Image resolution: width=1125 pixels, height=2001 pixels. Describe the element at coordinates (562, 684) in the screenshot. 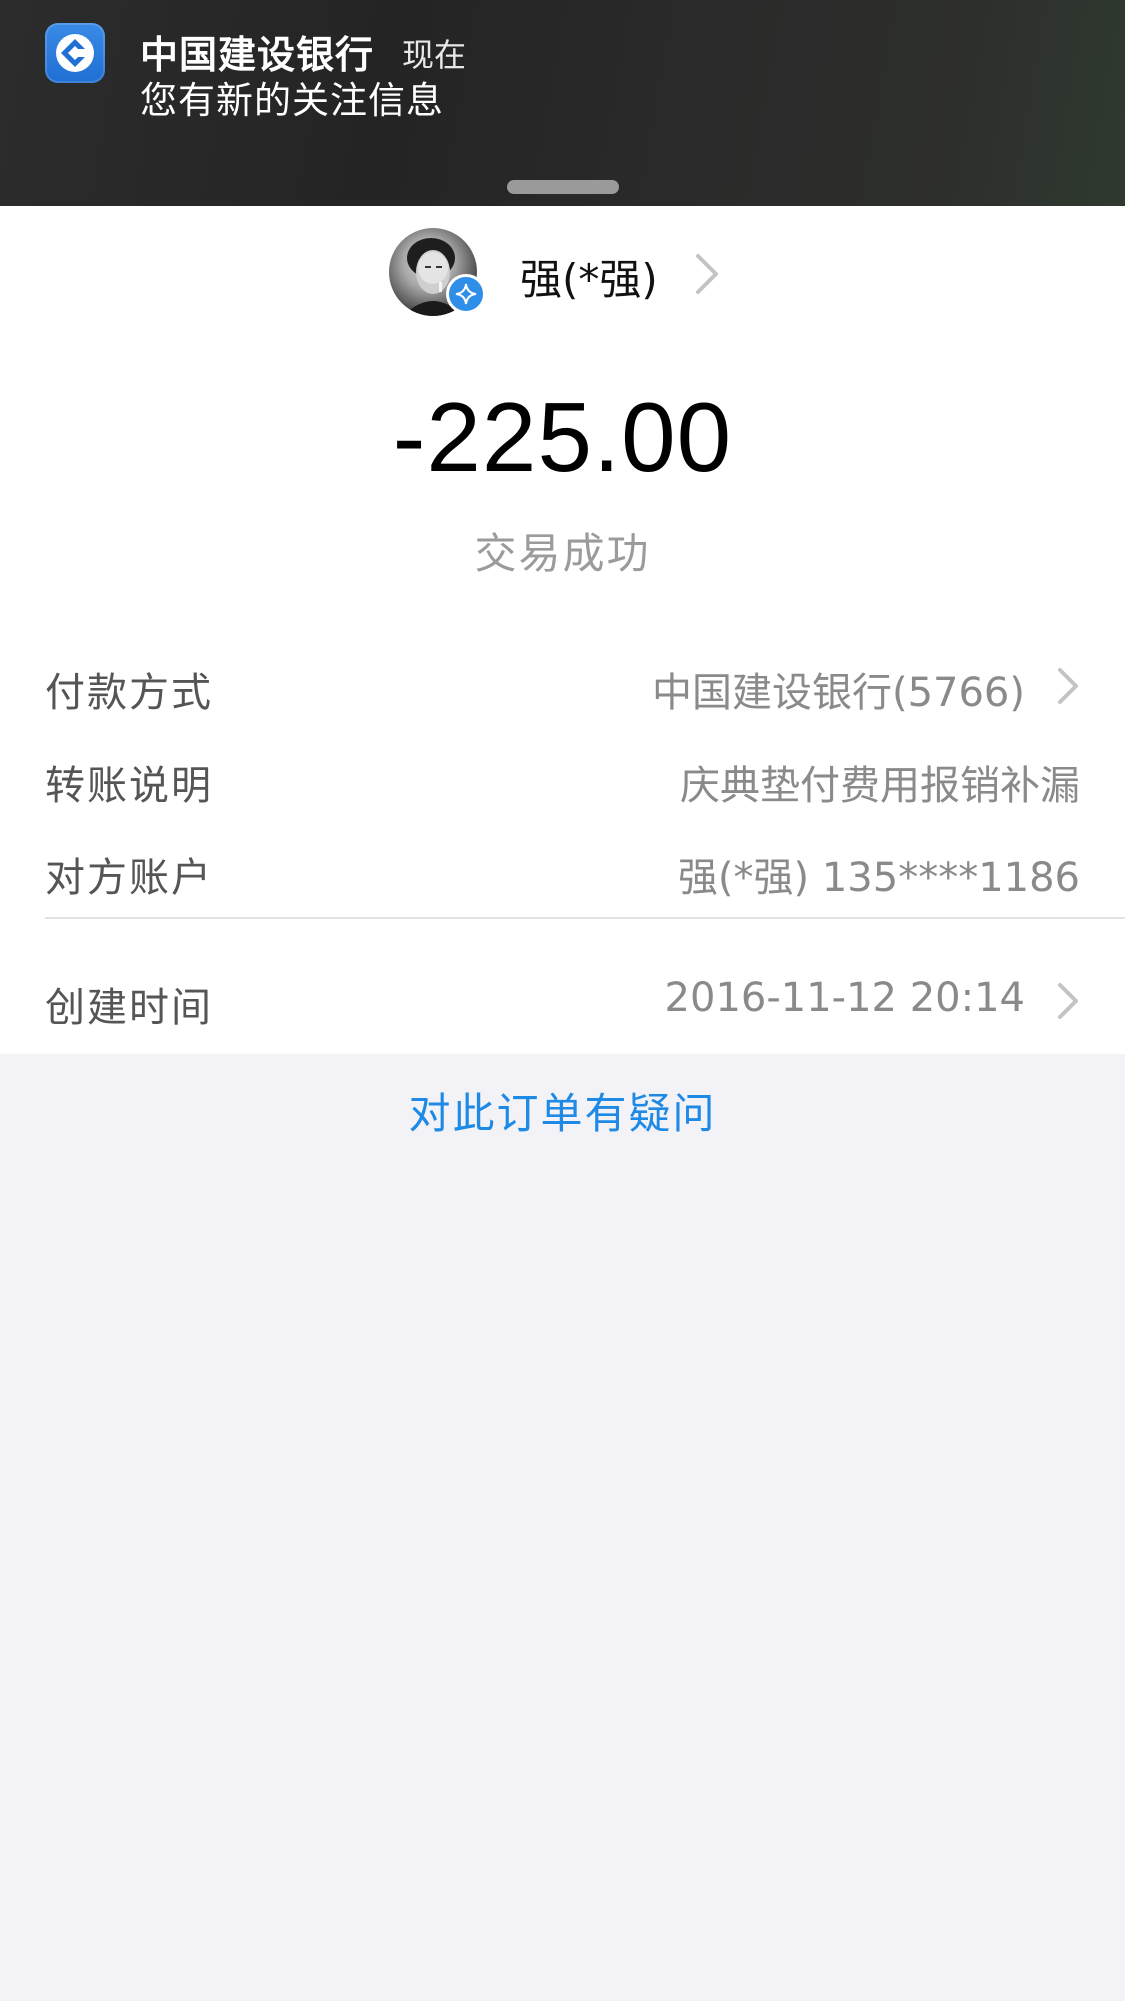

I see `detail-row-payment-method: 付款方式 中国建设银行(5766)` at that location.